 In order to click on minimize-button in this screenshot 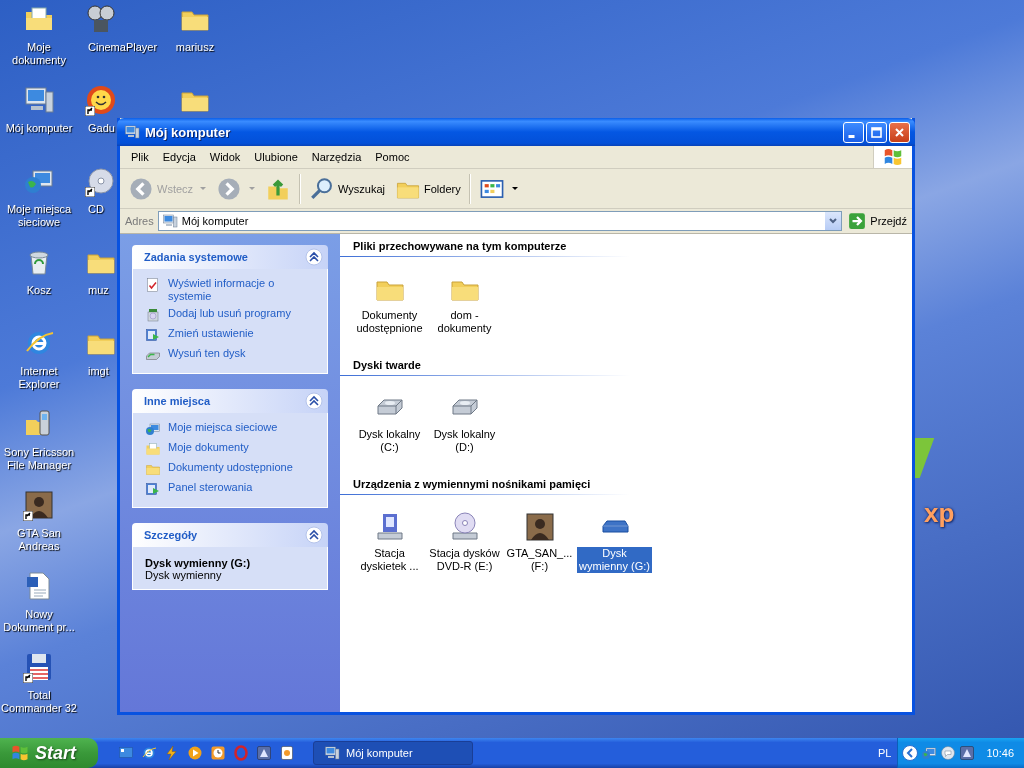, I will do `click(853, 132)`.